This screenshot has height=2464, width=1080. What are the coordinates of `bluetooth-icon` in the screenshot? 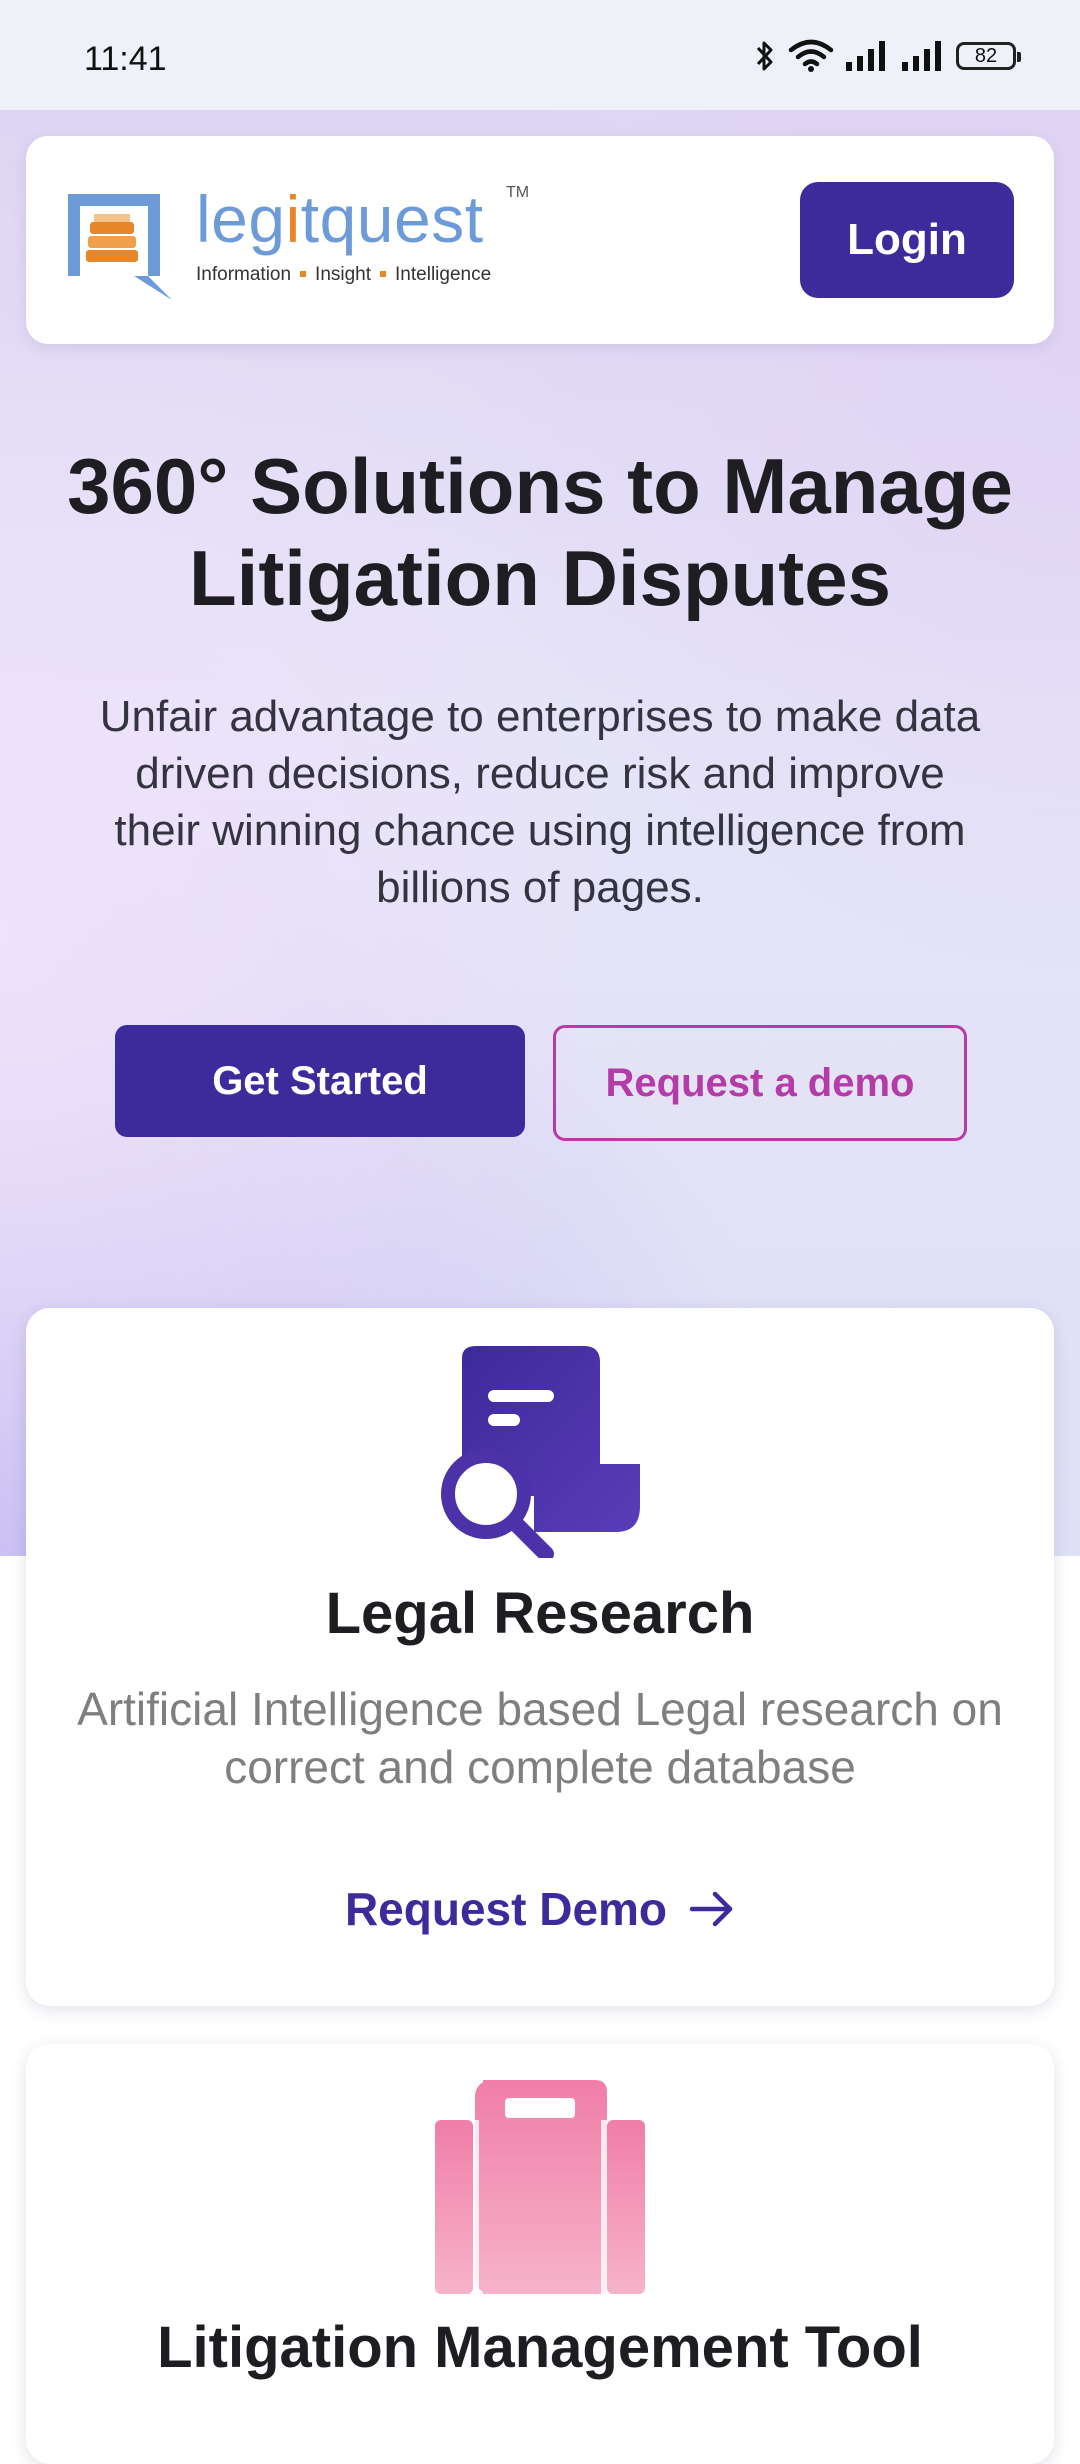 It's located at (764, 56).